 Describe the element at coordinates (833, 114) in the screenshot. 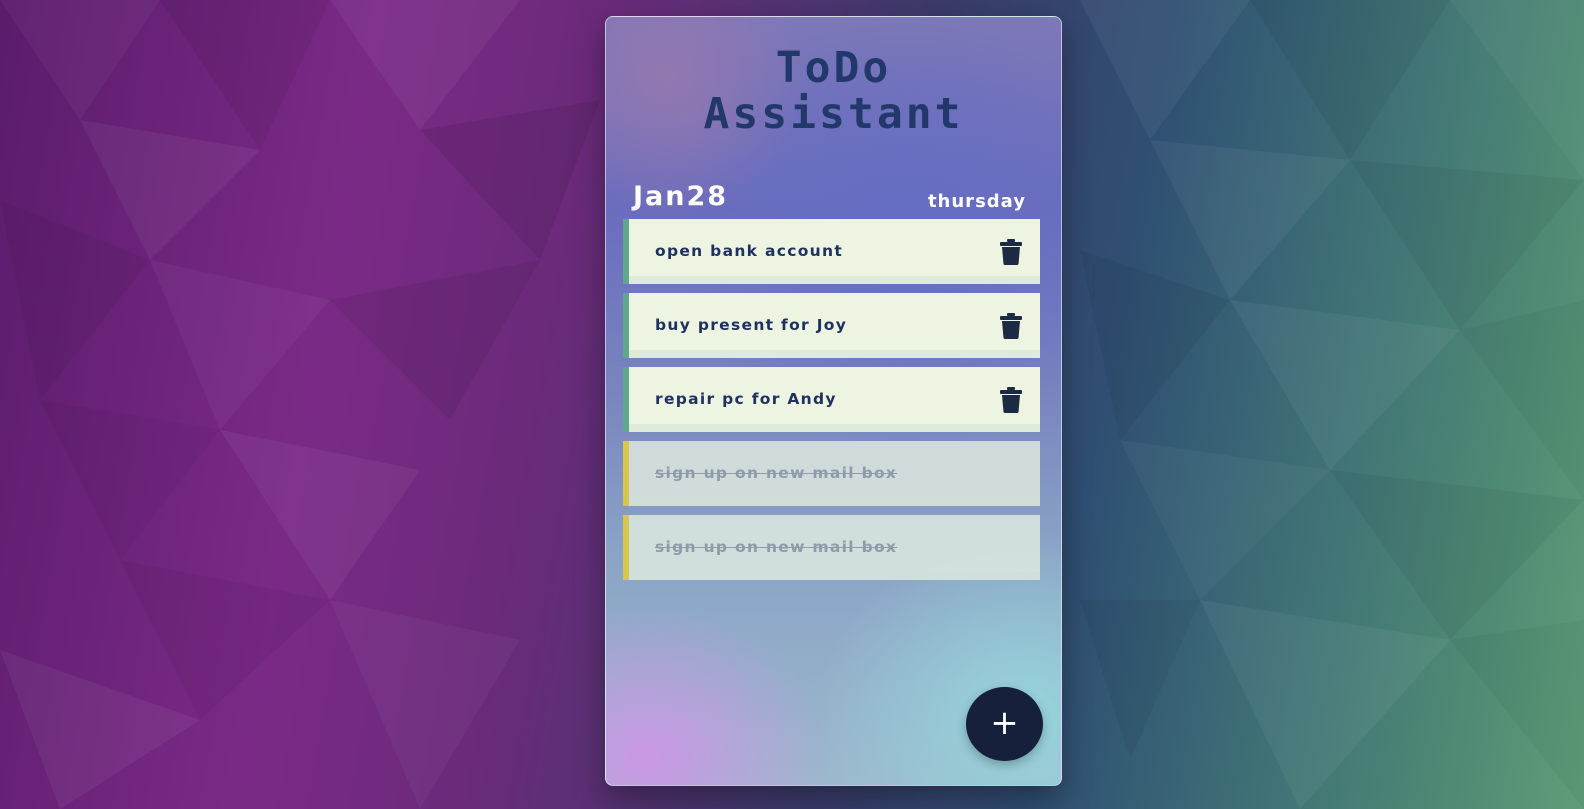

I see `app-title-line2: Assistant` at that location.